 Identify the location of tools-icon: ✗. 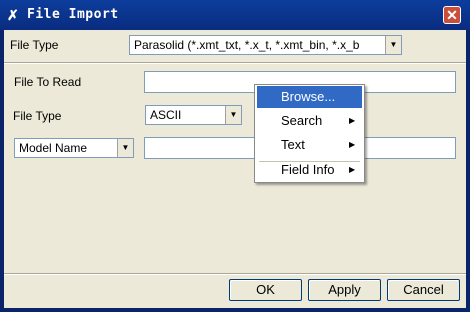
(13, 15).